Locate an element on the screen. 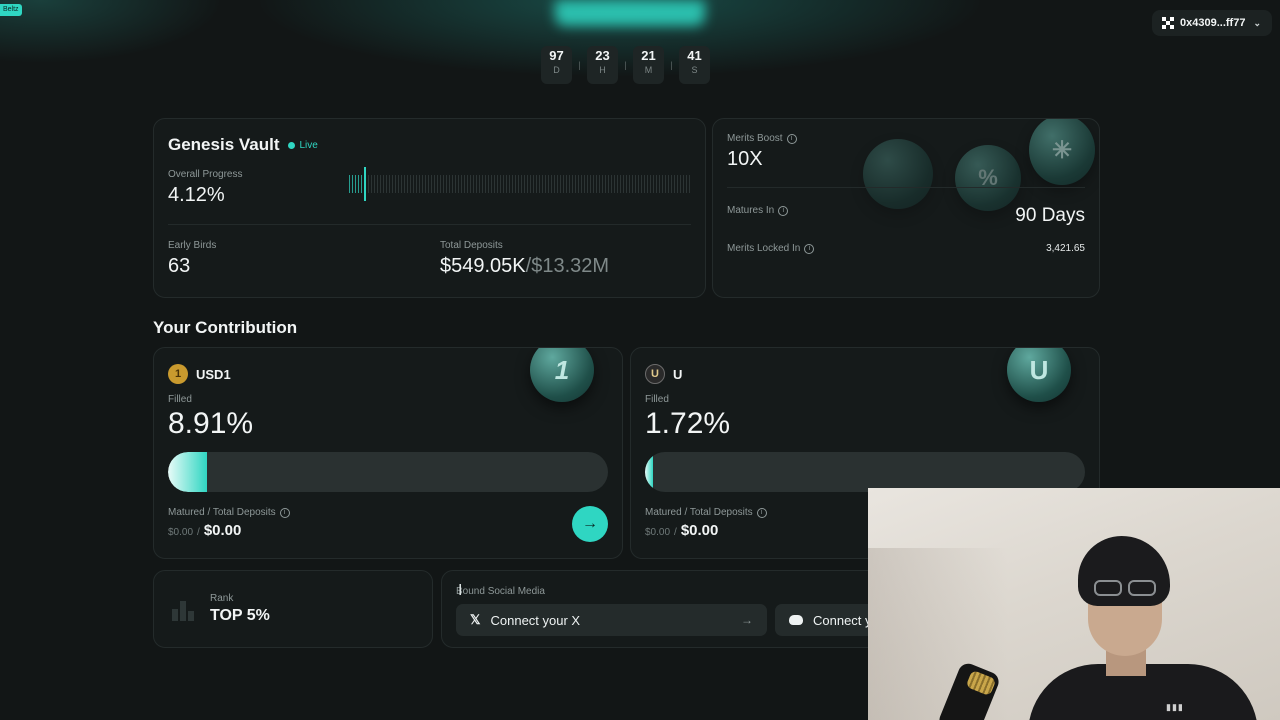 This screenshot has width=1280, height=720. filled-progress-bar is located at coordinates (865, 472).